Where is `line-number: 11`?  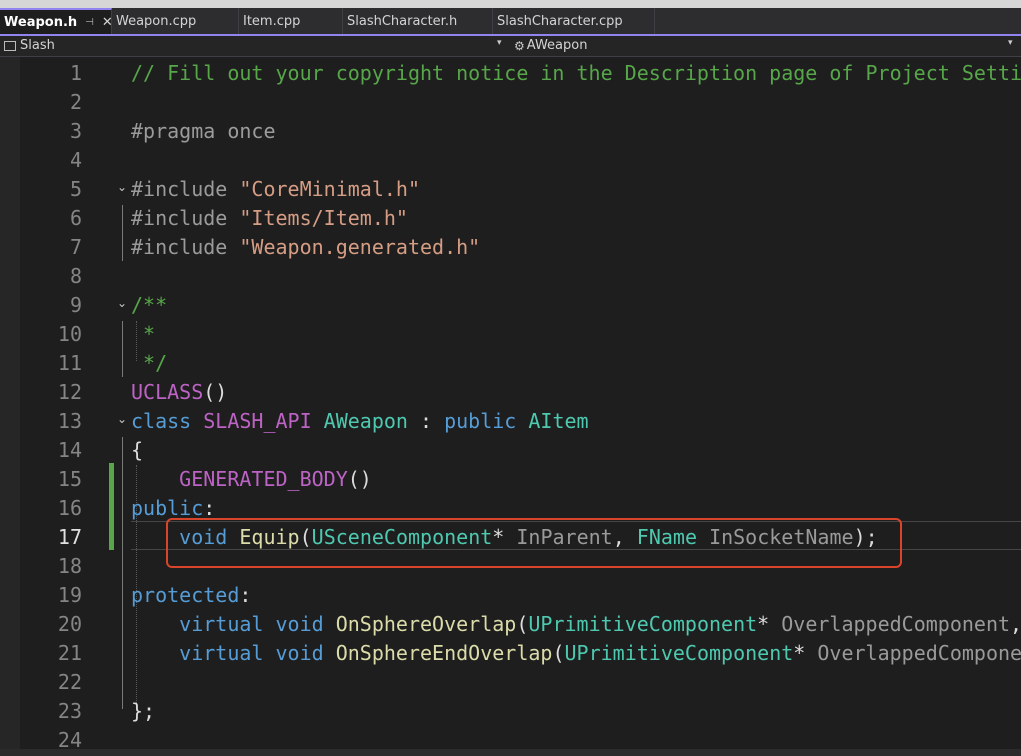 line-number: 11 is located at coordinates (69, 363).